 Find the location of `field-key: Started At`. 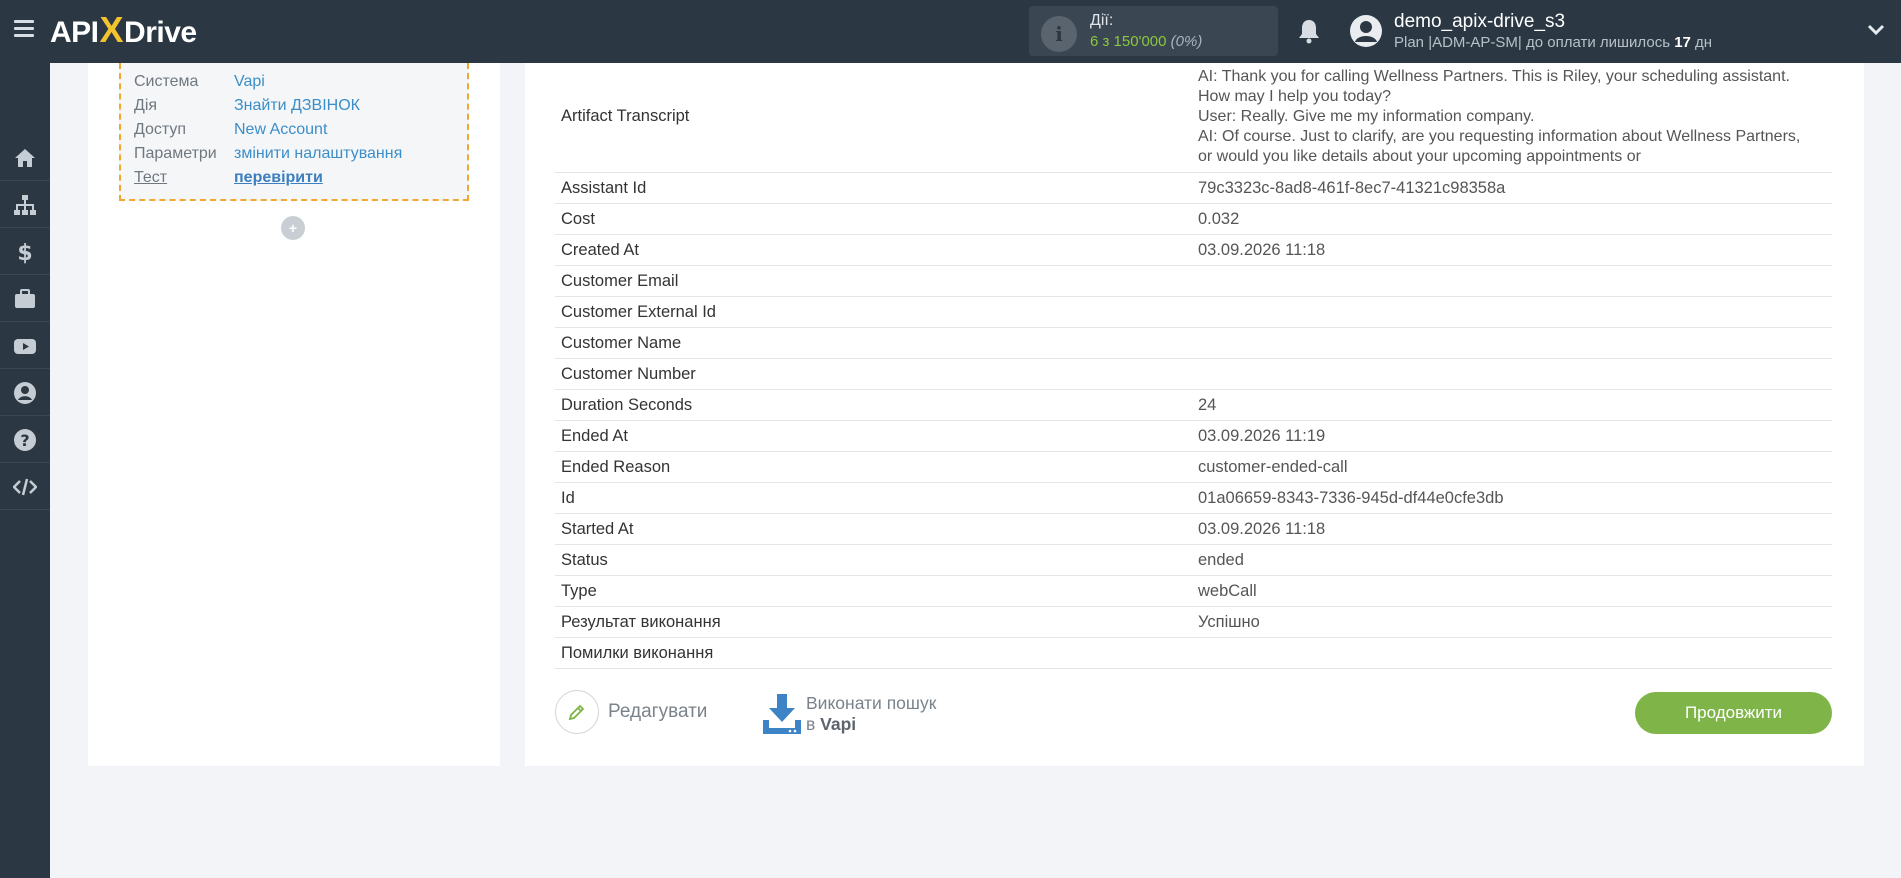

field-key: Started At is located at coordinates (597, 529).